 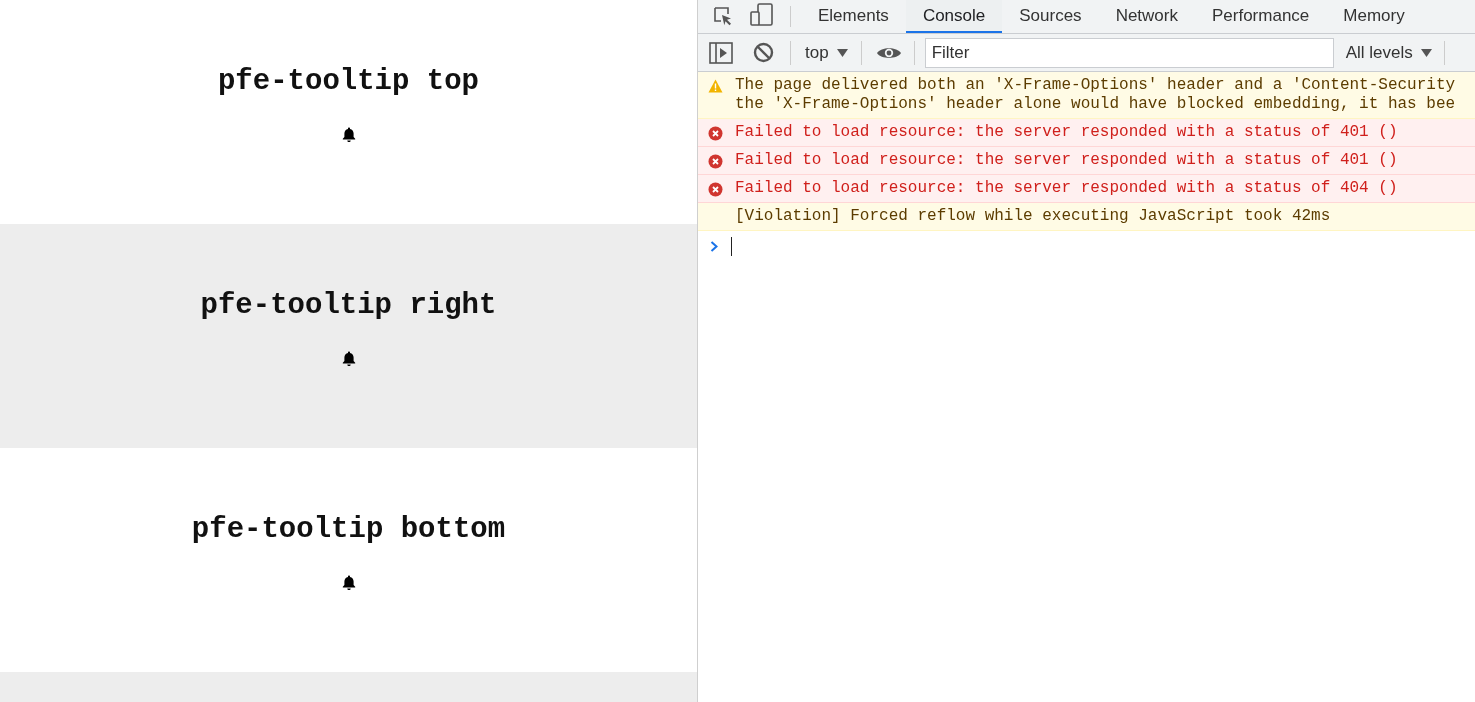 I want to click on filter-field: Filter, so click(x=1129, y=52).